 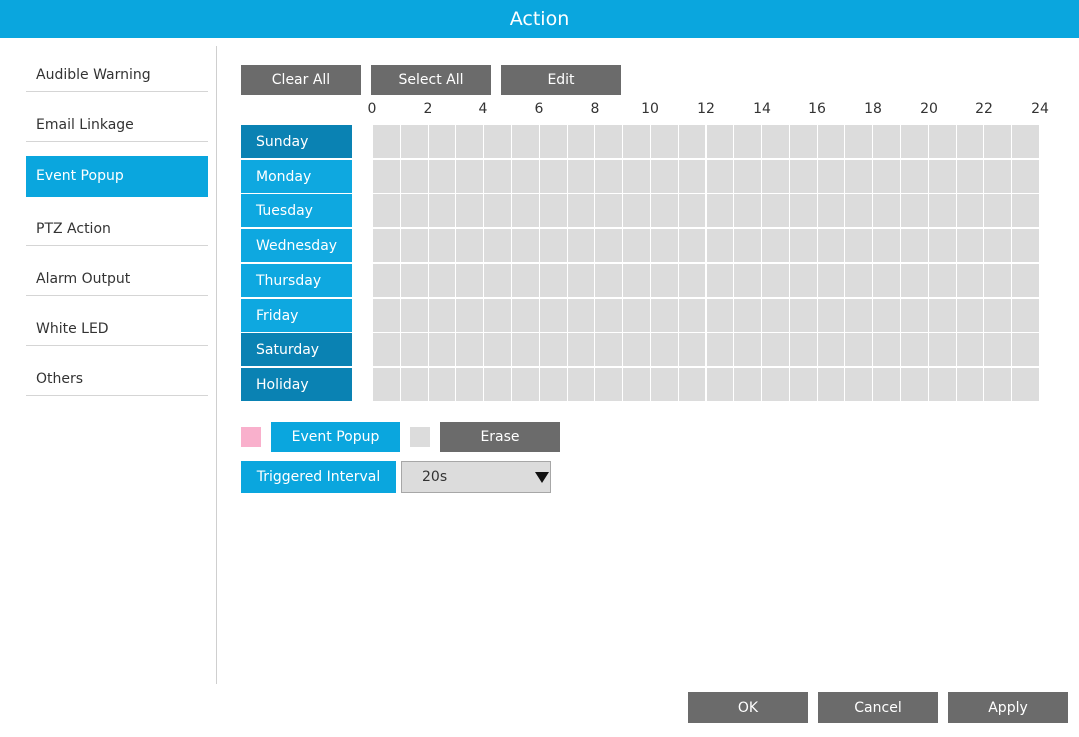 I want to click on day-row-tuesday: Tuesday, so click(x=296, y=210).